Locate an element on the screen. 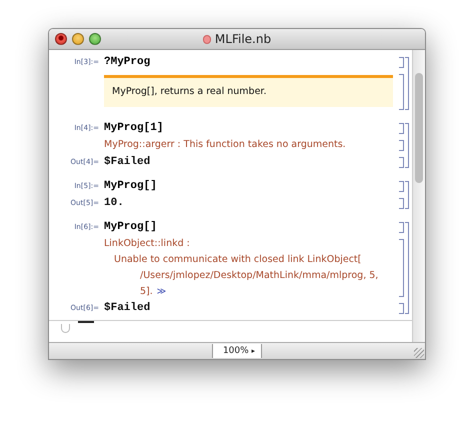 This screenshot has height=428, width=474. message-text: /Users/jmlopez/Desktop/MathLink/mma/mlprog, 5, is located at coordinates (259, 275).